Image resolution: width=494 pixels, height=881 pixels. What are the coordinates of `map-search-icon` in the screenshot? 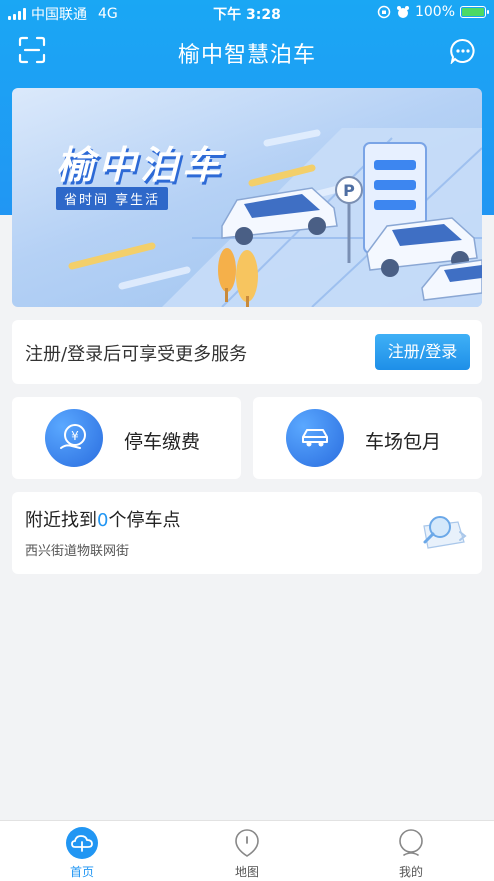 It's located at (443, 532).